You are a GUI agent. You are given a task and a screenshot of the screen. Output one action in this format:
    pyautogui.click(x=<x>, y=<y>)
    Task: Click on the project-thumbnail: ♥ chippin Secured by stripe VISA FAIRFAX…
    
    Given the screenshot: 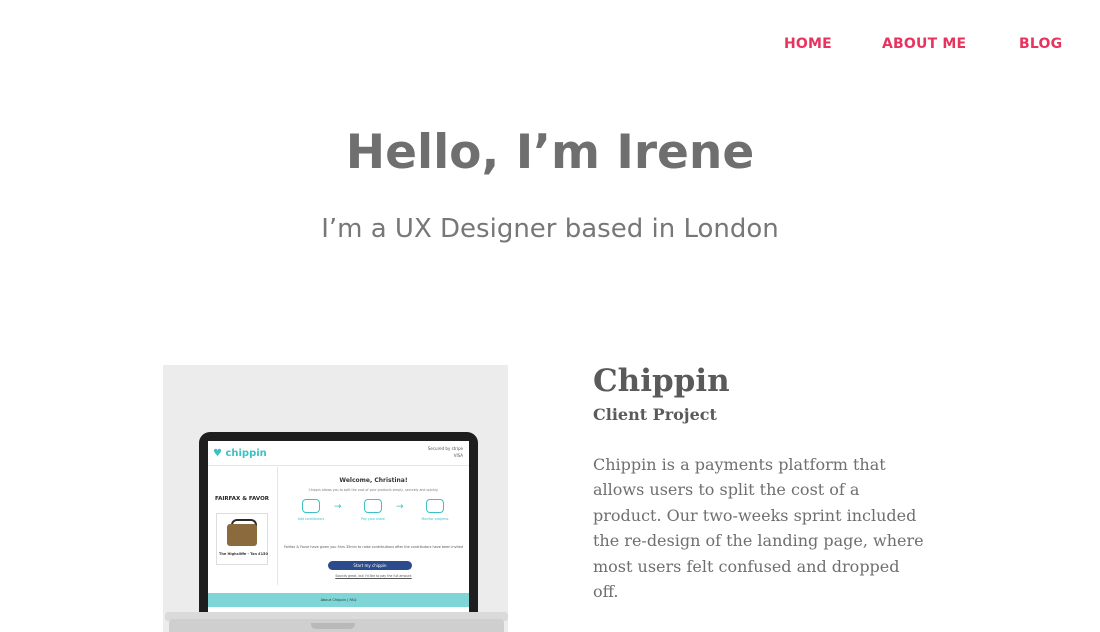 What is the action you would take?
    pyautogui.click(x=335, y=498)
    